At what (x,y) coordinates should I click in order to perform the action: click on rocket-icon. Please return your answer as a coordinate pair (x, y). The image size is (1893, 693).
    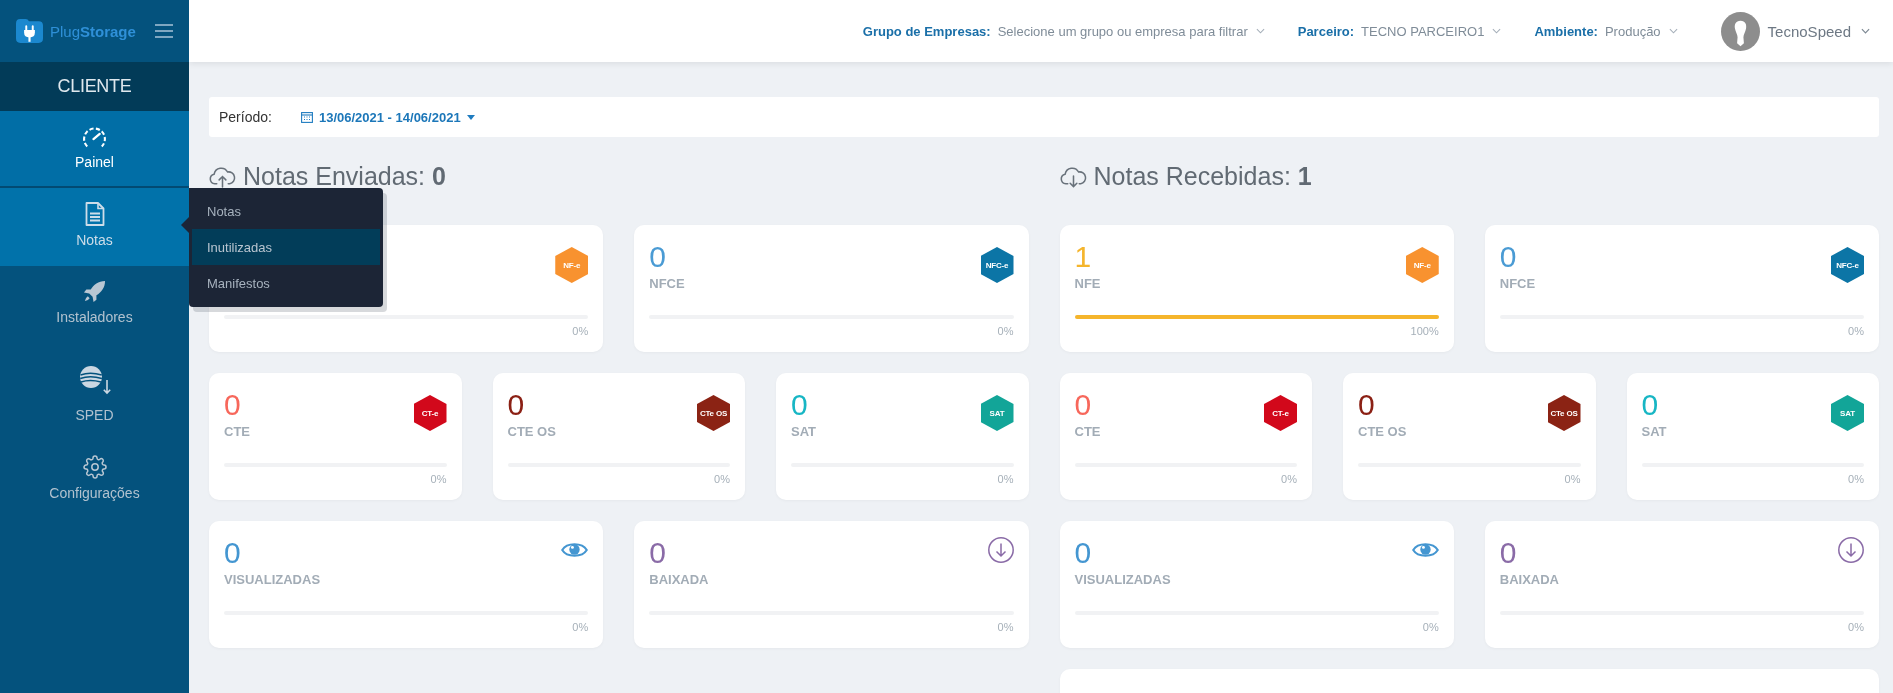
    Looking at the image, I should click on (94, 291).